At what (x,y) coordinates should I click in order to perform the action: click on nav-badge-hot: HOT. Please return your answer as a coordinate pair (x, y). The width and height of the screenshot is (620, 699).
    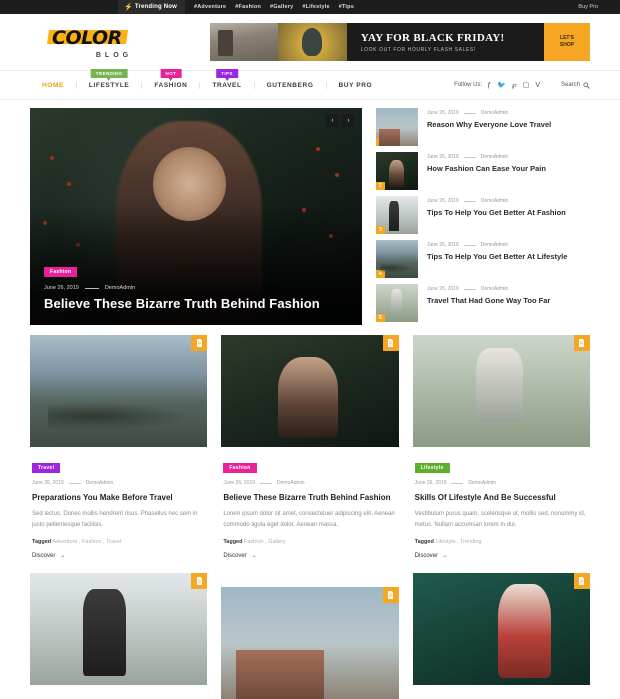
    Looking at the image, I should click on (171, 74).